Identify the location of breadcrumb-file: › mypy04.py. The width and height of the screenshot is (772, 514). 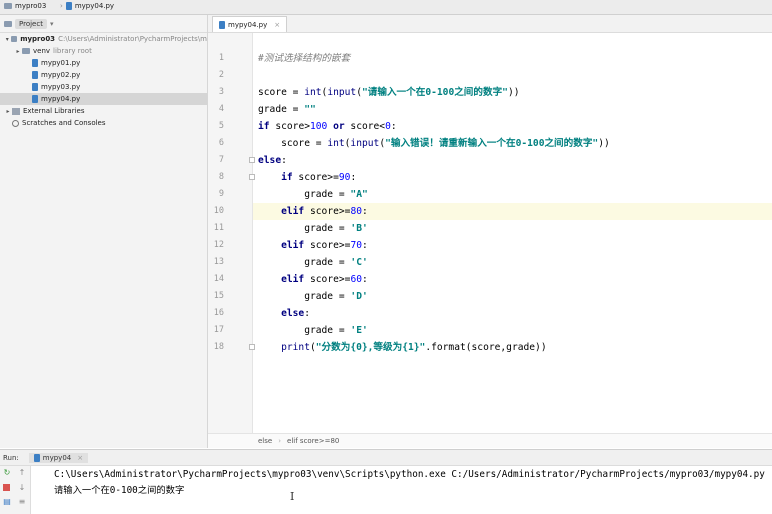
(87, 6).